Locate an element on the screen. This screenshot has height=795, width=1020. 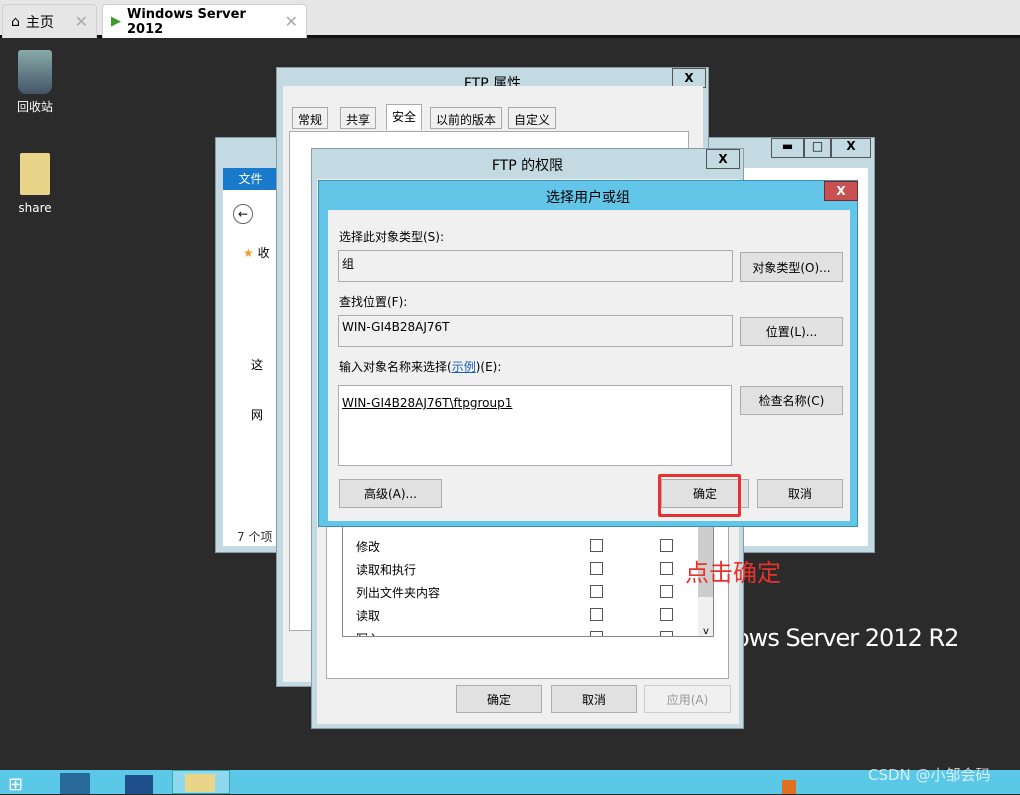
permissions-list: v 修改 读取和执行 列出文件夹内容 读取 写入 is located at coordinates (528, 578).